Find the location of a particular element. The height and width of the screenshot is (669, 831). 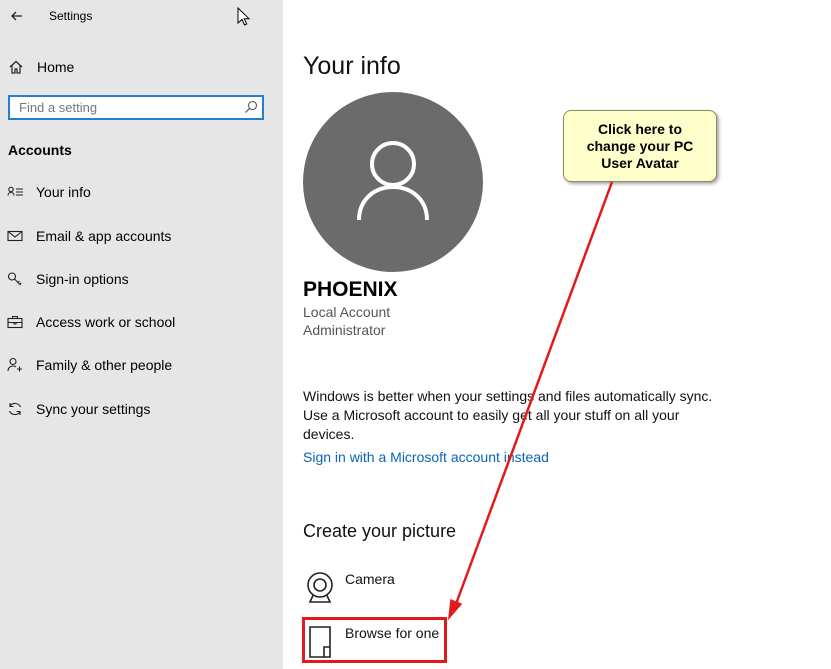

camera-option: Camera is located at coordinates (388, 591).